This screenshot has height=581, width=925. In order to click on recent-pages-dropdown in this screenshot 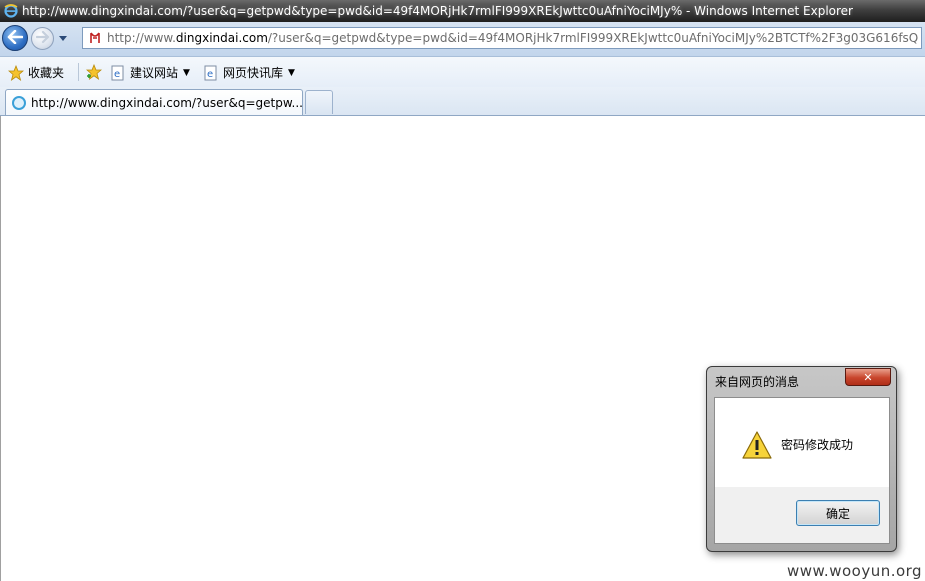, I will do `click(63, 39)`.